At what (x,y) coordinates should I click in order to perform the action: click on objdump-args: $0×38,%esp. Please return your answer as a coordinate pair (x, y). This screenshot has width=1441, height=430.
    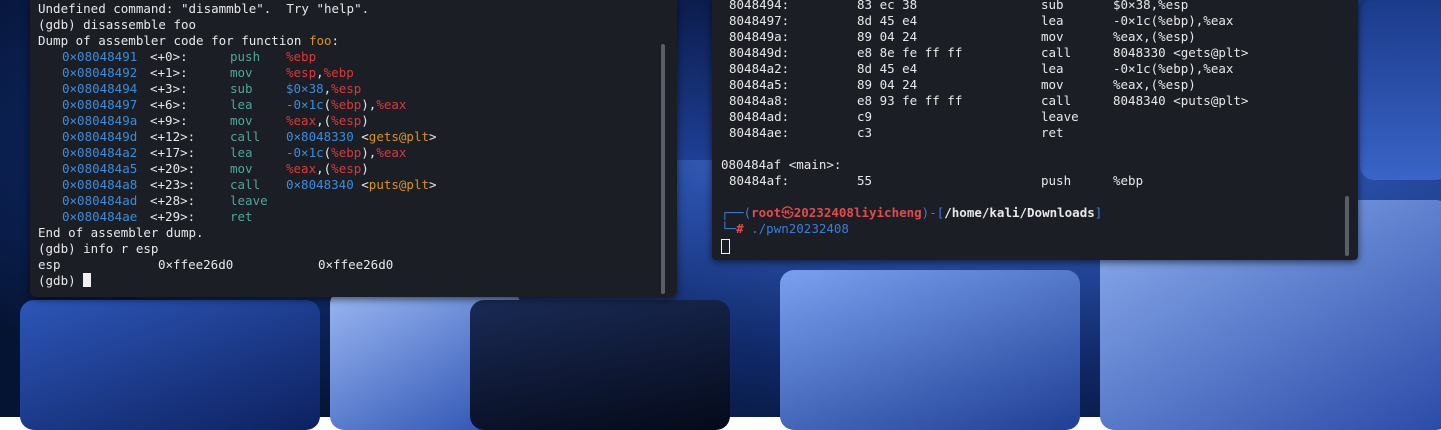
    Looking at the image, I should click on (1151, 6).